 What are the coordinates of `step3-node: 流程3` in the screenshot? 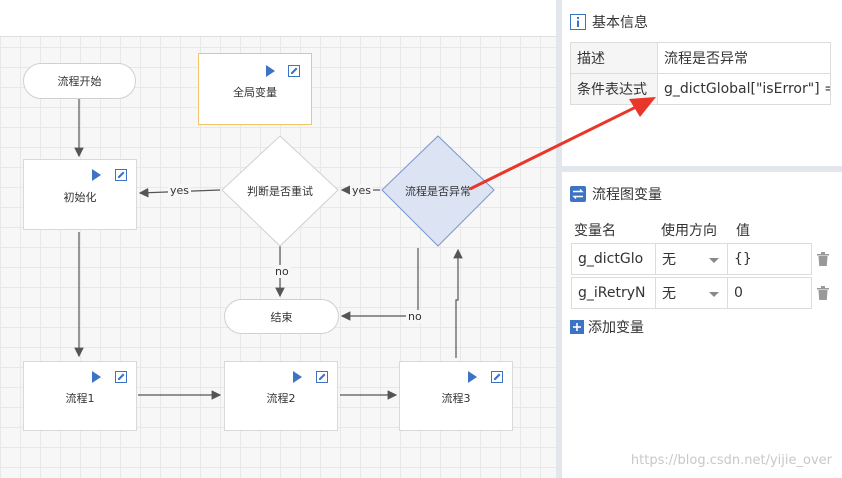 It's located at (456, 396).